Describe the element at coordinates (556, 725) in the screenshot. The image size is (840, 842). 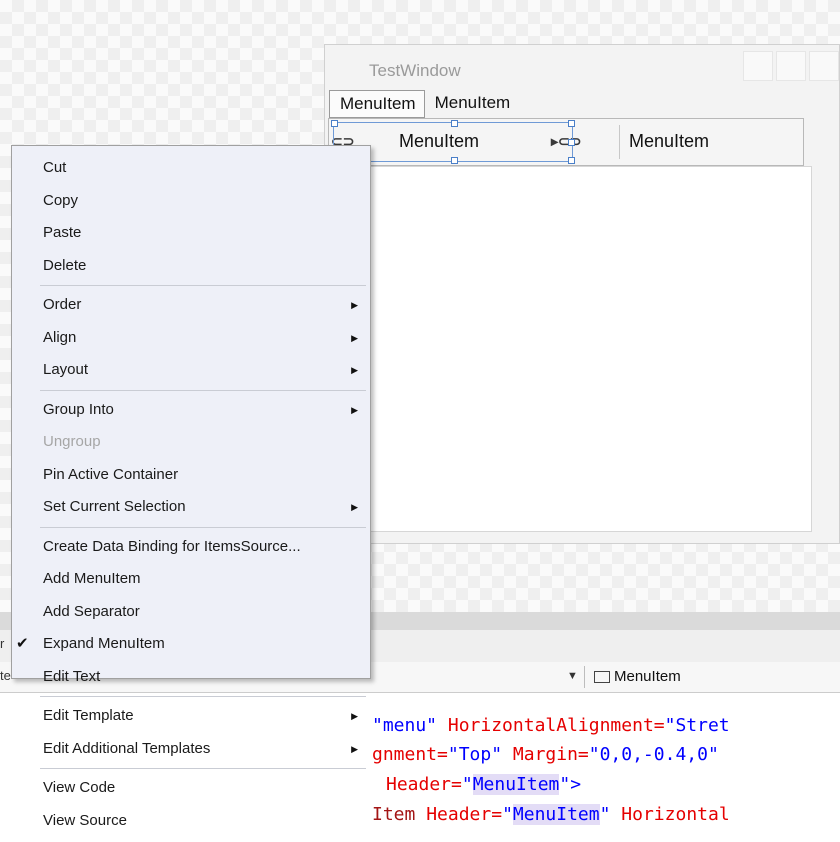
I see `code-token: HorizontalAlignment=` at that location.